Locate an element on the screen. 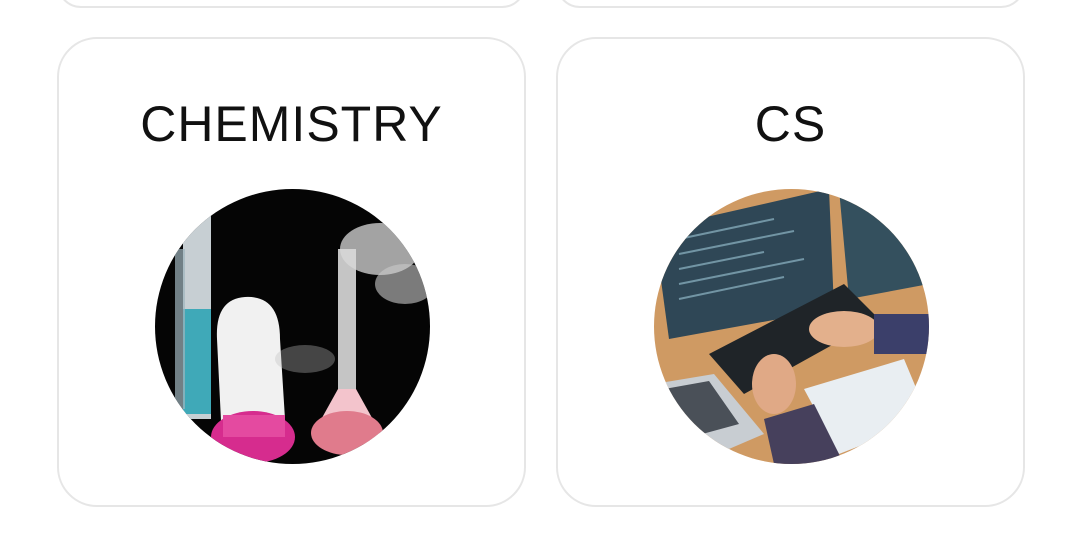  previous-subject-card-right is located at coordinates (790, 4).